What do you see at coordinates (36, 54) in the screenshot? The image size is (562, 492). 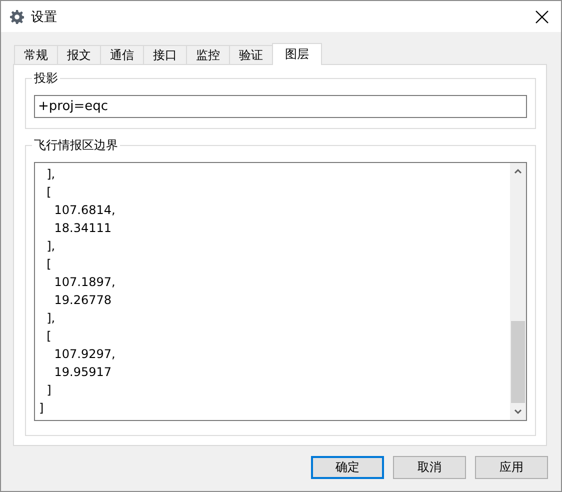 I see `tab: 常规` at bounding box center [36, 54].